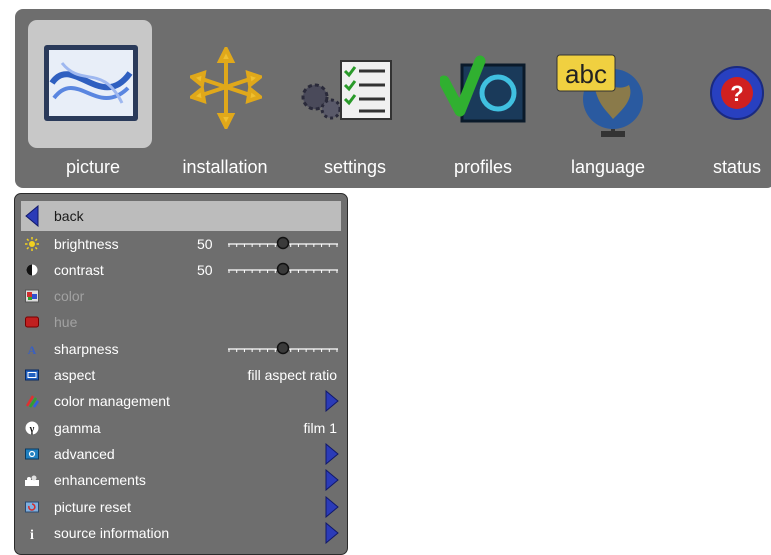 The width and height of the screenshot is (771, 555). What do you see at coordinates (320, 428) in the screenshot?
I see `gamma-value: film 1` at bounding box center [320, 428].